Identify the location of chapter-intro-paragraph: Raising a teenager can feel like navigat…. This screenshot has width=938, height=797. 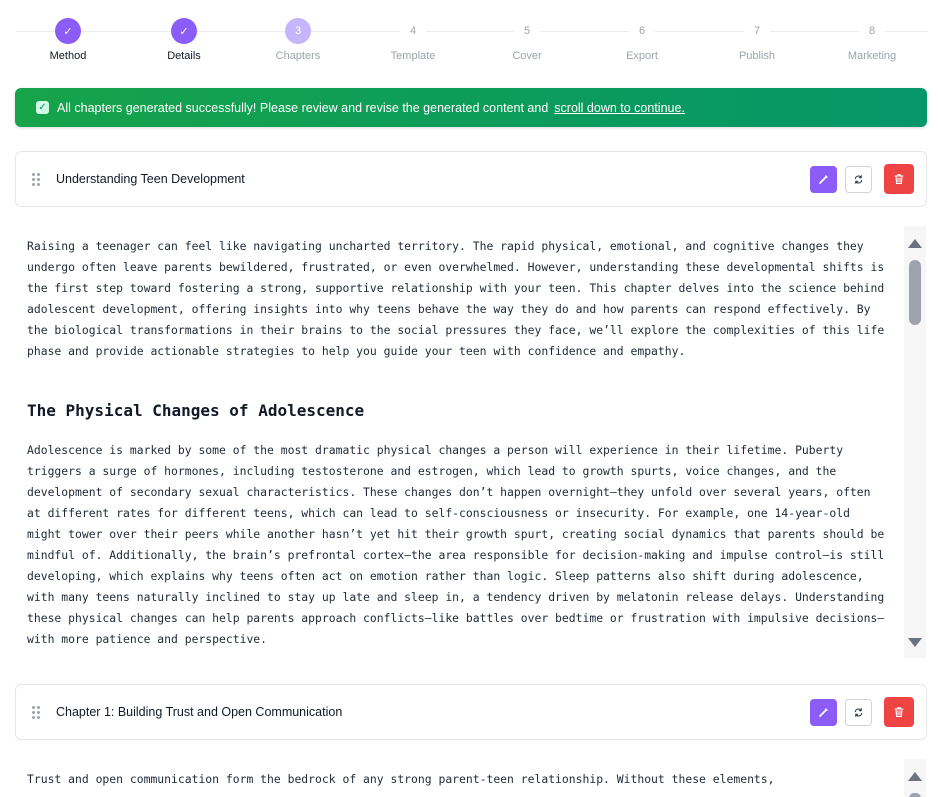
(456, 298).